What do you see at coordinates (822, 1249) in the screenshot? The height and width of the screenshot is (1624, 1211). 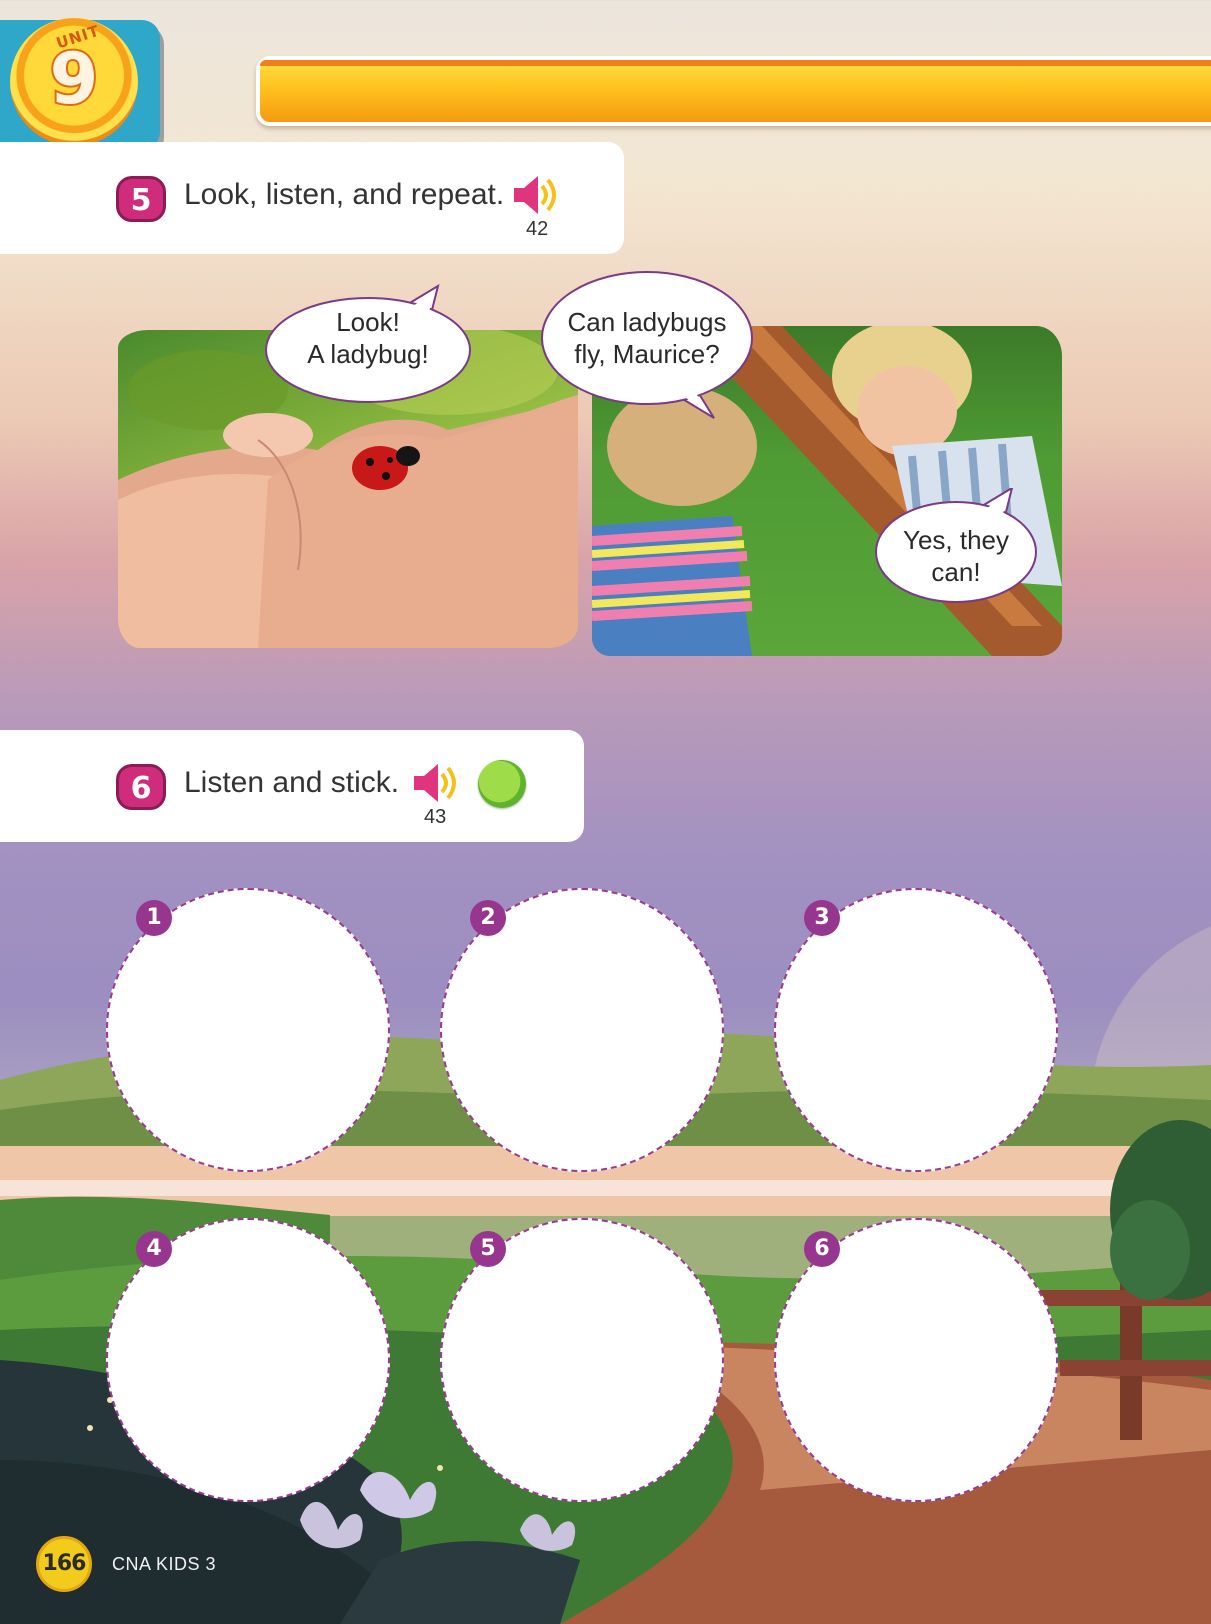 I see `slot-number-badge: 6` at bounding box center [822, 1249].